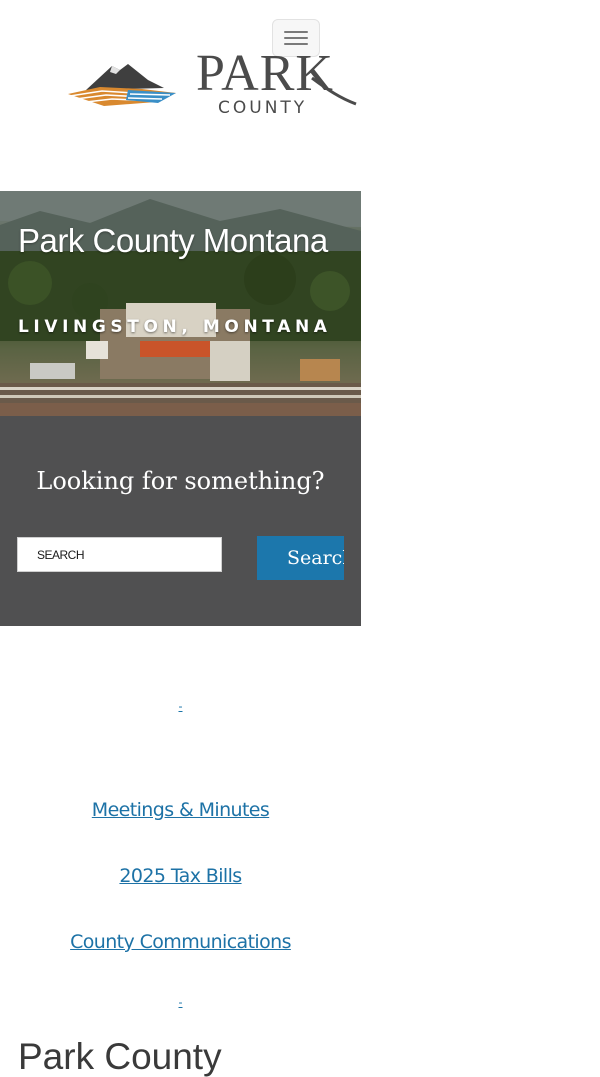 This screenshot has height=1077, width=600. What do you see at coordinates (122, 85) in the screenshot?
I see `mountain-fields-logo-icon` at bounding box center [122, 85].